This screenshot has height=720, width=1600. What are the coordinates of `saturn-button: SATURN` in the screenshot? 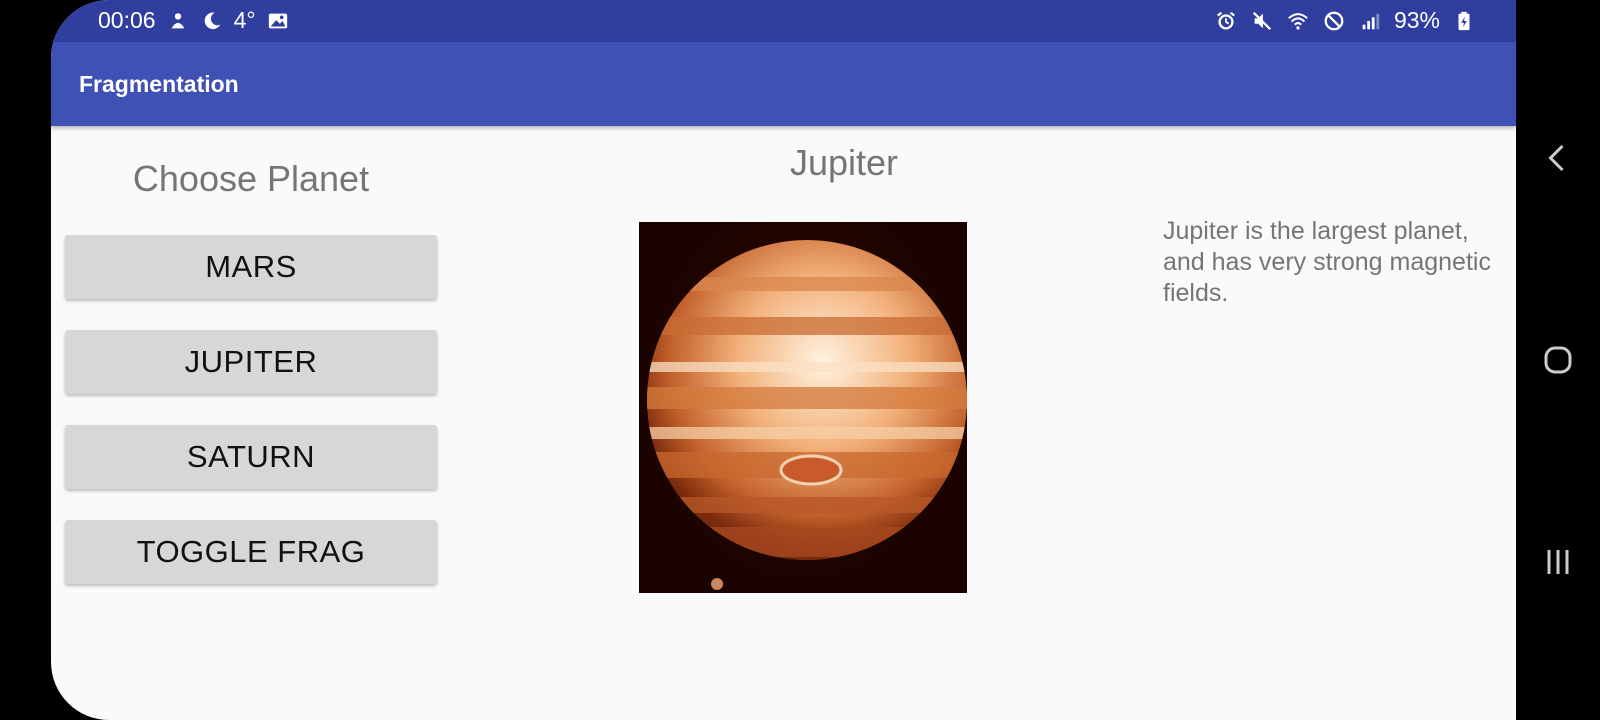 It's located at (251, 457).